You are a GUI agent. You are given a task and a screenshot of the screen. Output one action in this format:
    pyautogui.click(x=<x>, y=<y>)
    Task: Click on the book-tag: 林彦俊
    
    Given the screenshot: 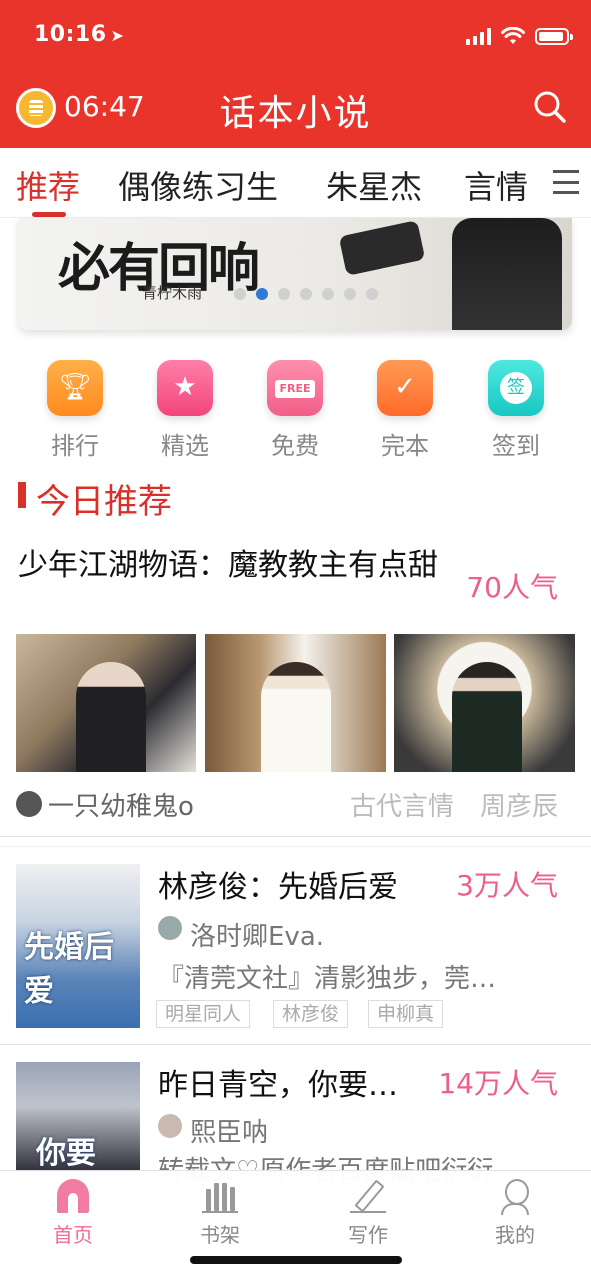 What is the action you would take?
    pyautogui.click(x=311, y=1014)
    